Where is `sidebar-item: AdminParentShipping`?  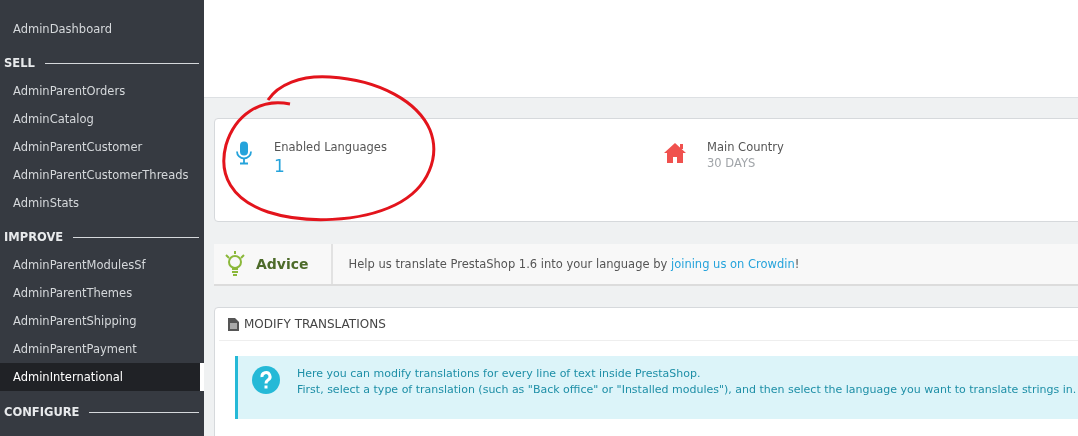 sidebar-item: AdminParentShipping is located at coordinates (102, 323).